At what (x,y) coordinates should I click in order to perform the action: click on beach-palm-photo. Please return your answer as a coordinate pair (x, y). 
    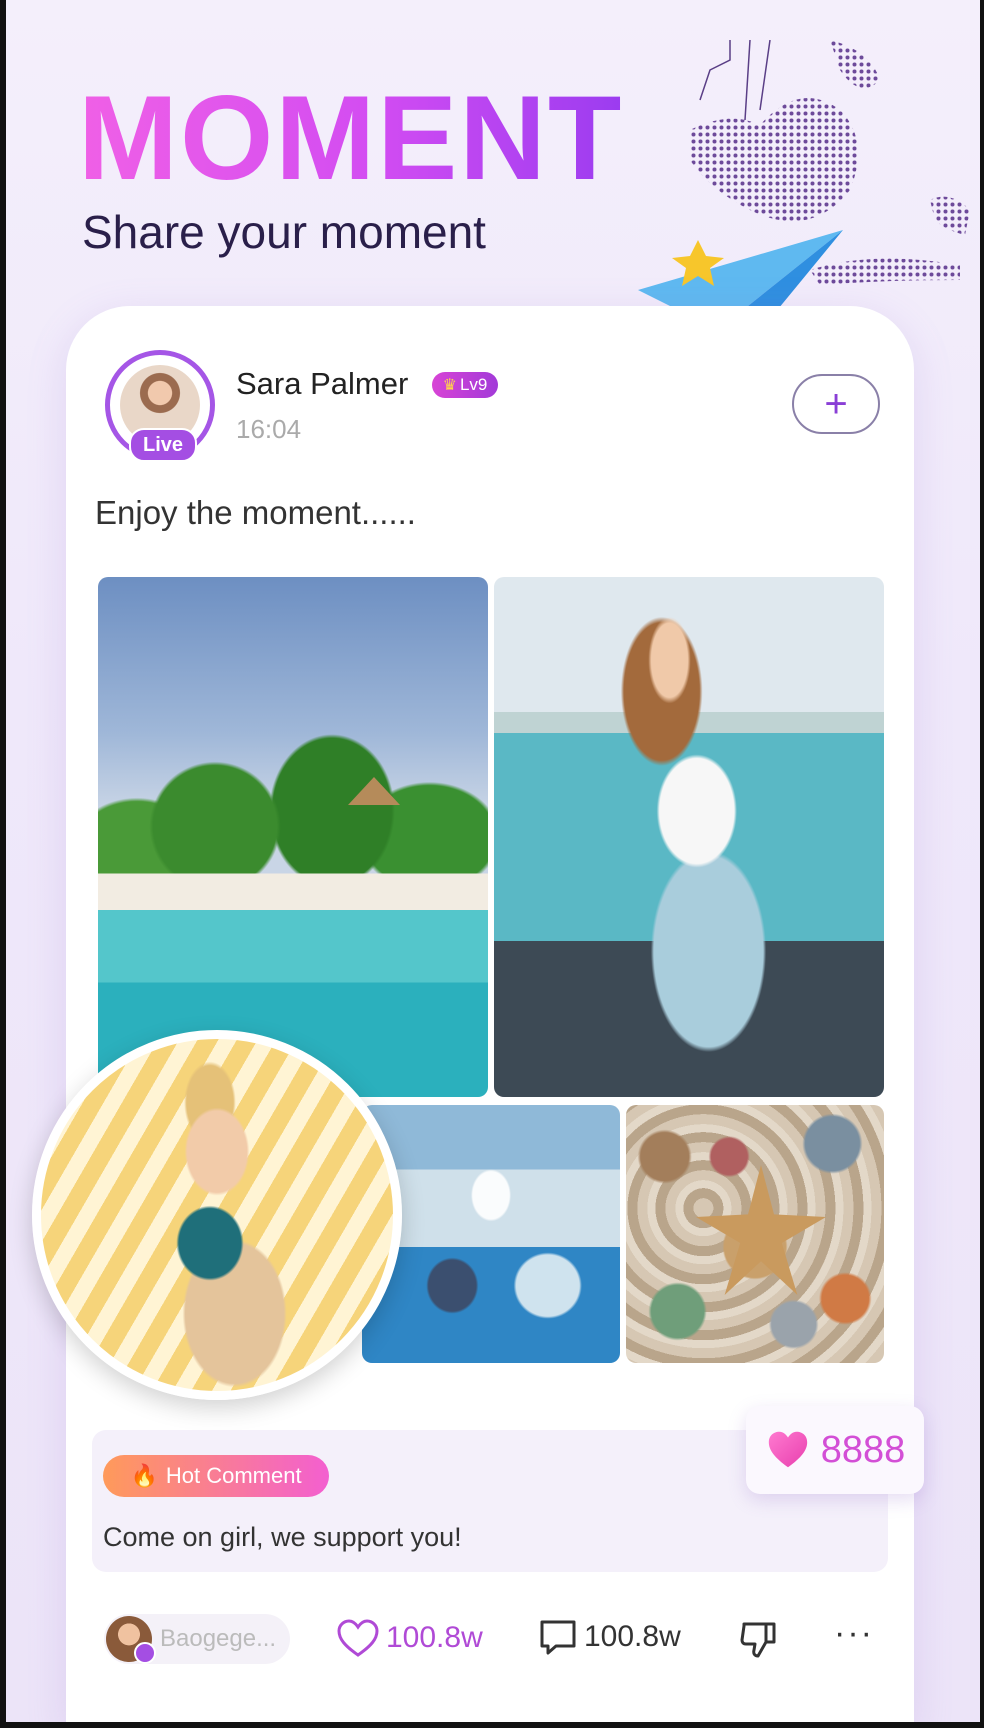
    Looking at the image, I should click on (293, 837).